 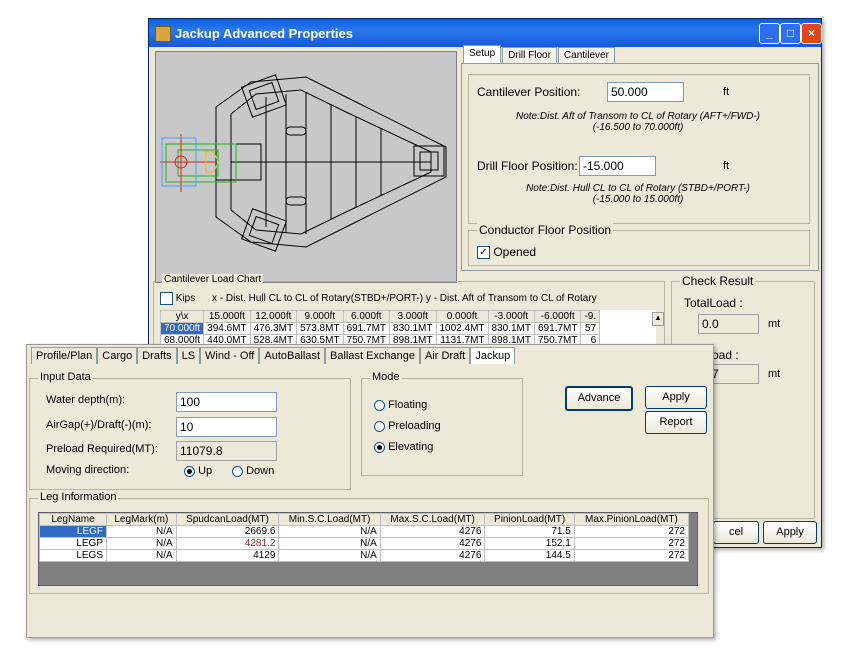 I want to click on up-radio, so click(x=189, y=471).